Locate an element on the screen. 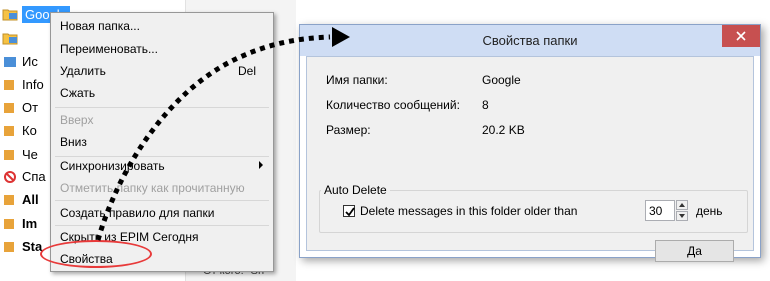 The image size is (770, 281). arrowhead-icon is located at coordinates (341, 37).